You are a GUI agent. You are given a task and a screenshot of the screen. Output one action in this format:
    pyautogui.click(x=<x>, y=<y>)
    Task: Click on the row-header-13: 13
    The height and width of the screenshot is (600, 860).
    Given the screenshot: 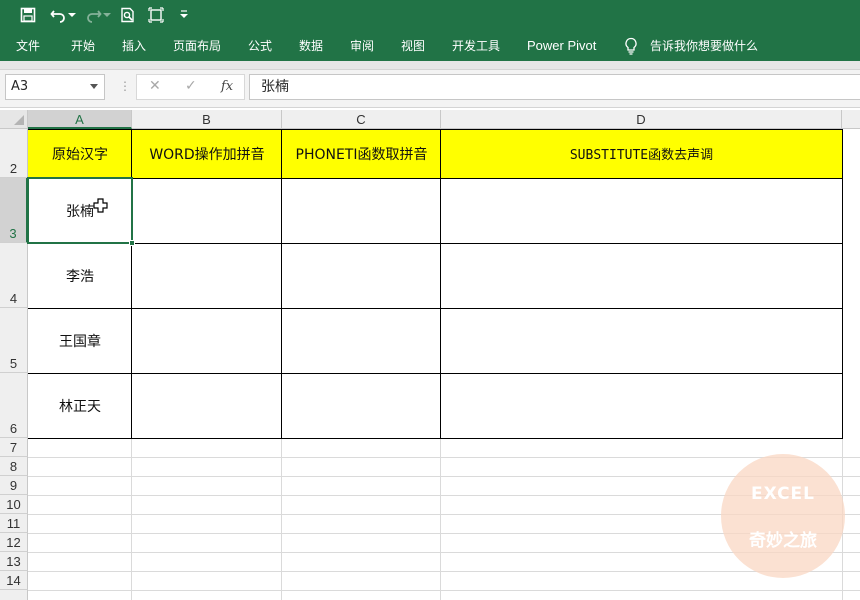 What is the action you would take?
    pyautogui.click(x=14, y=561)
    